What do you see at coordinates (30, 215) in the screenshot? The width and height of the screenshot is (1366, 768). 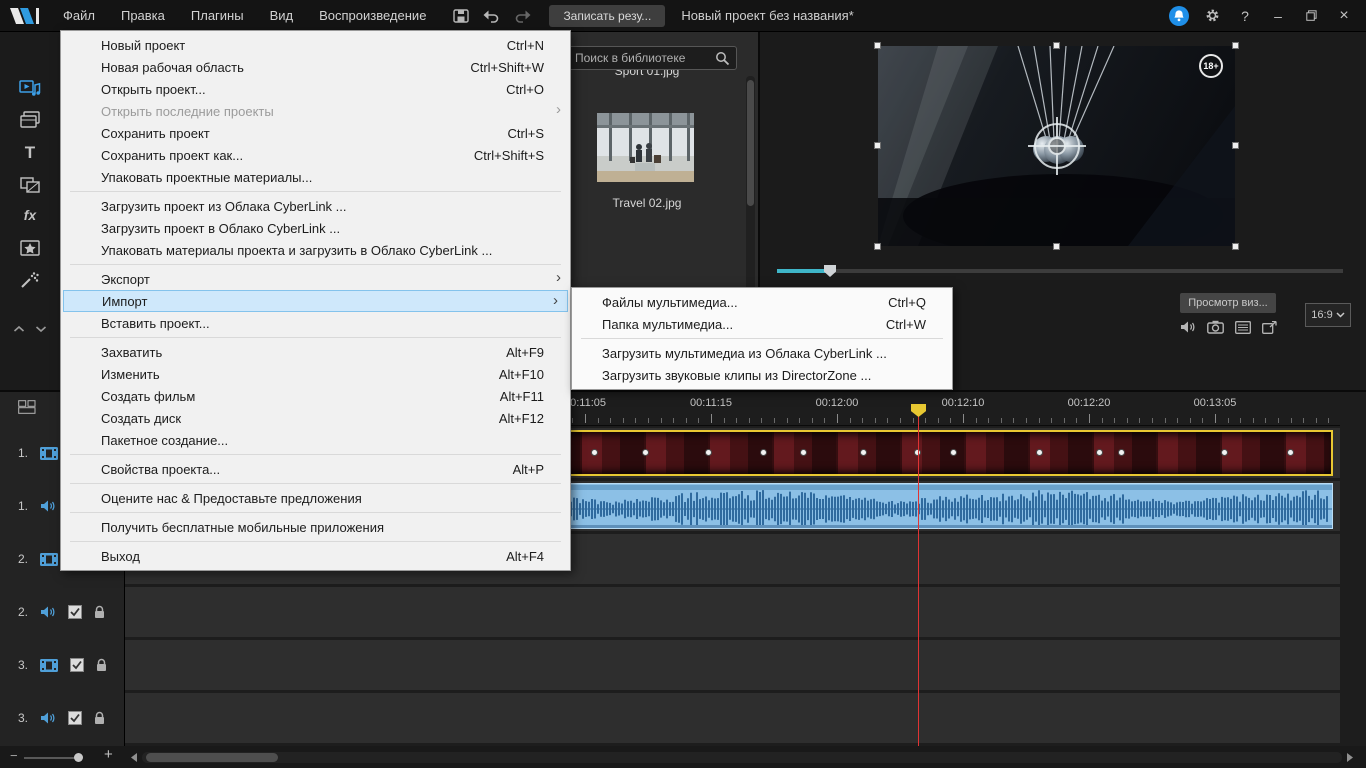 I see `effect-room-icon: fx` at bounding box center [30, 215].